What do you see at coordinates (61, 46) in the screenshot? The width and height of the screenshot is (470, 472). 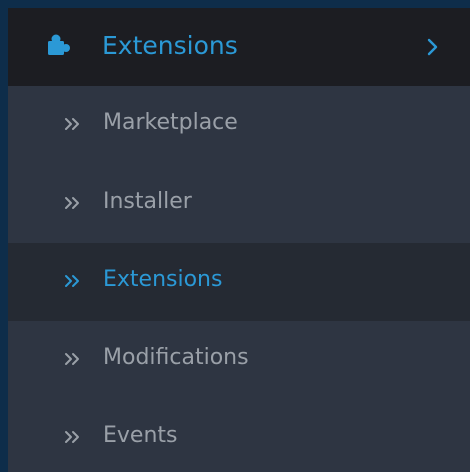 I see `puzzle-icon` at bounding box center [61, 46].